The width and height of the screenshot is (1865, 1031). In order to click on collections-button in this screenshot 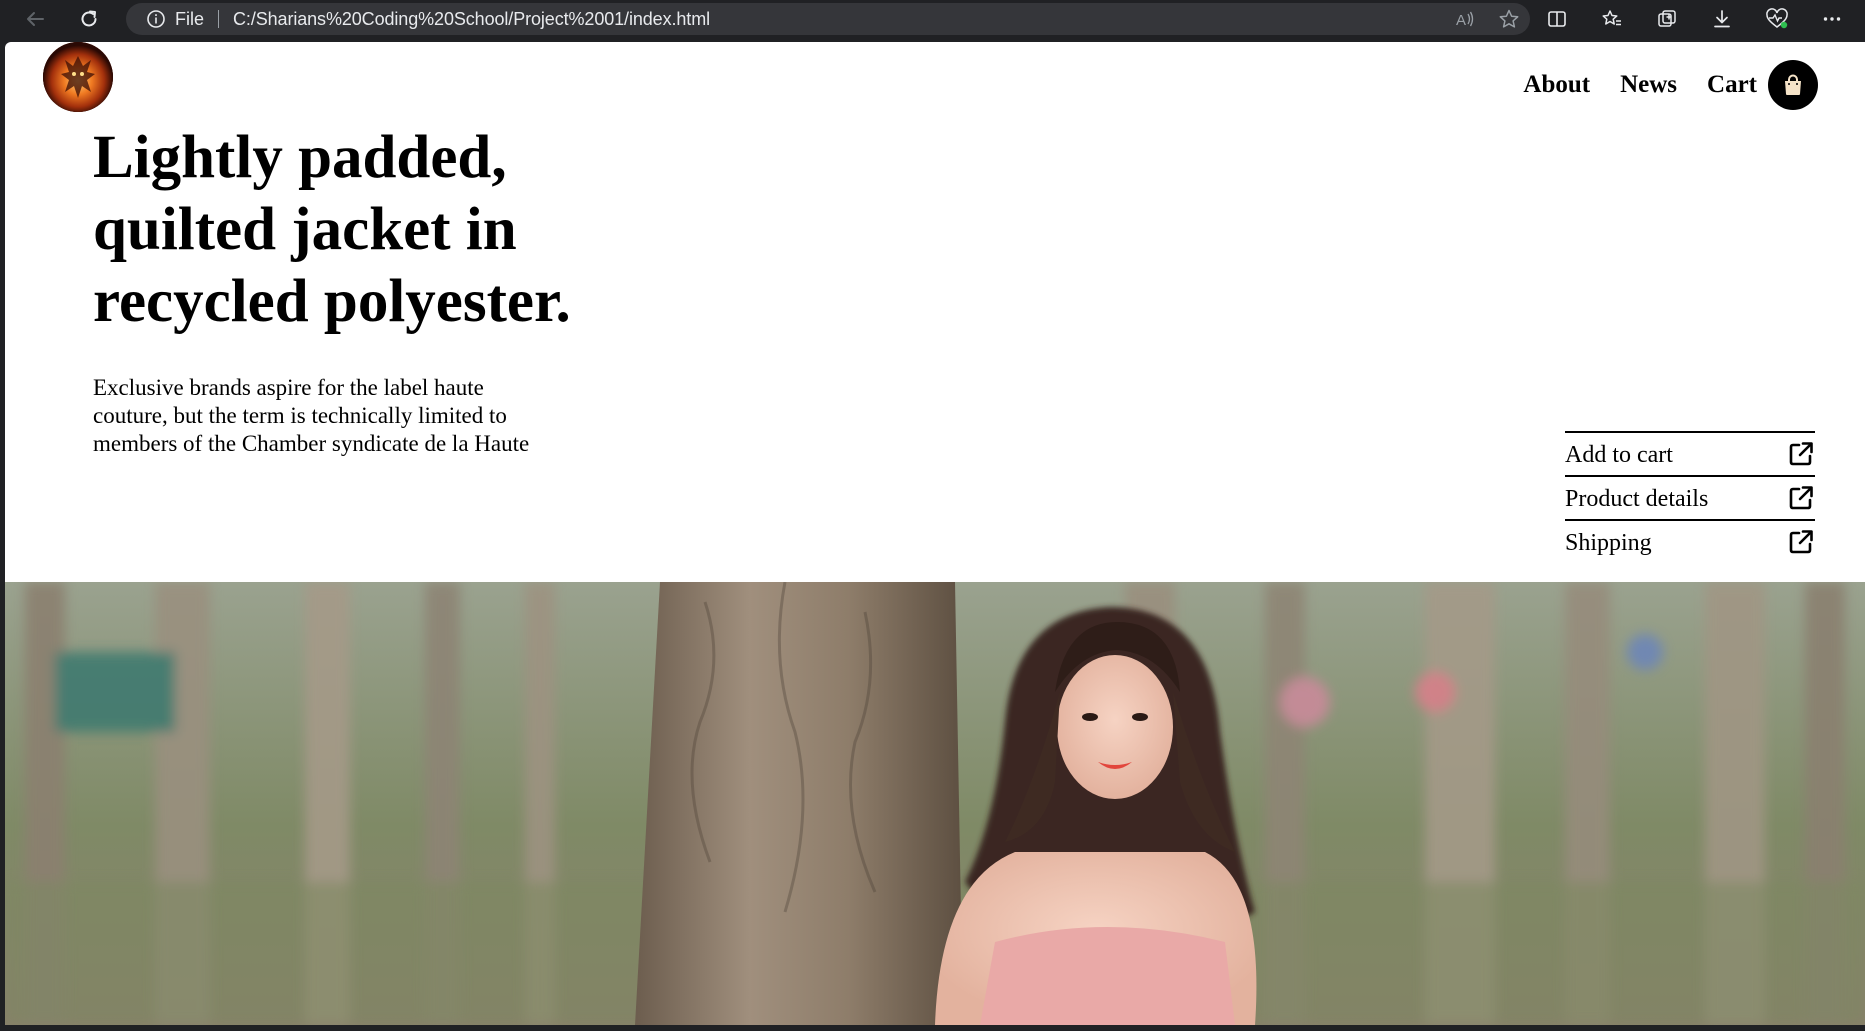, I will do `click(1666, 19)`.